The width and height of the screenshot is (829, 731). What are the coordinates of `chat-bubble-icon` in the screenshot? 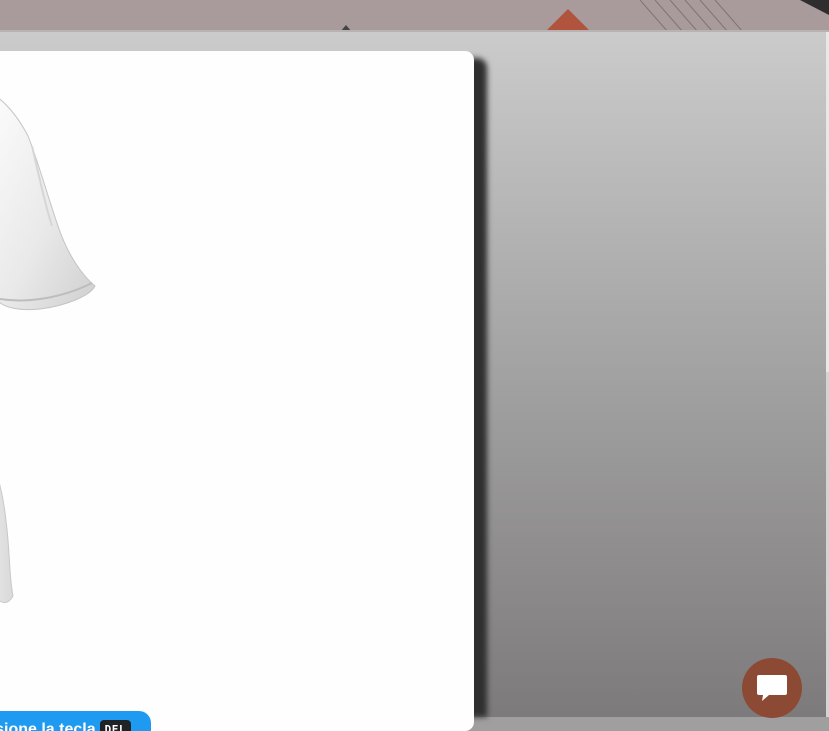 It's located at (772, 688).